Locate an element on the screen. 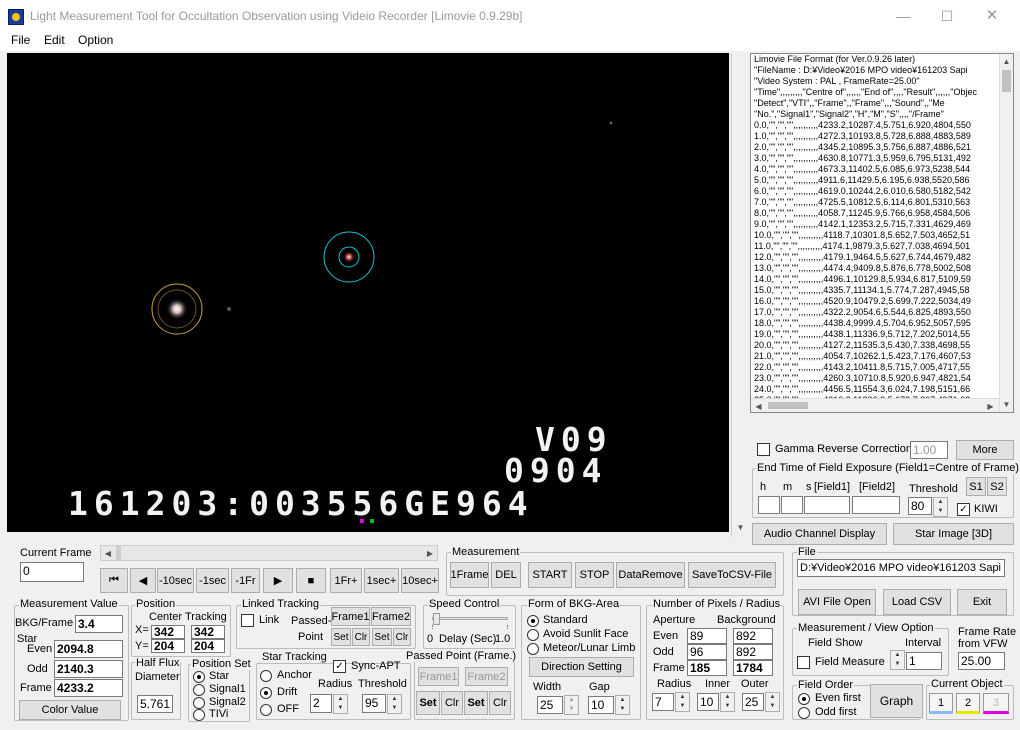 The height and width of the screenshot is (730, 1020). log-vscroll: ▲ ▼ is located at coordinates (1006, 233).